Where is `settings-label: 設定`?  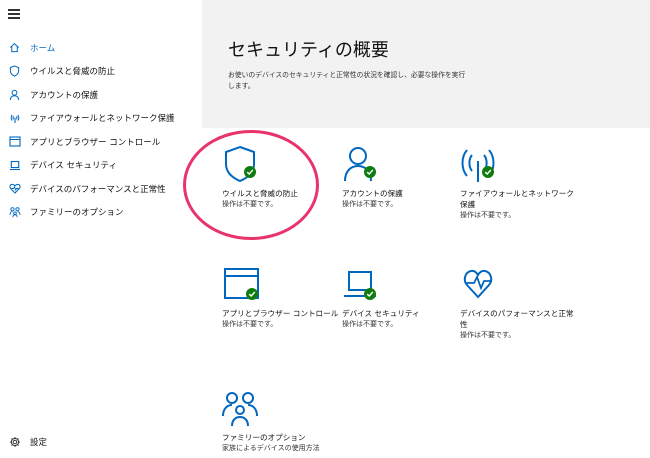
settings-label: 設定 is located at coordinates (39, 442).